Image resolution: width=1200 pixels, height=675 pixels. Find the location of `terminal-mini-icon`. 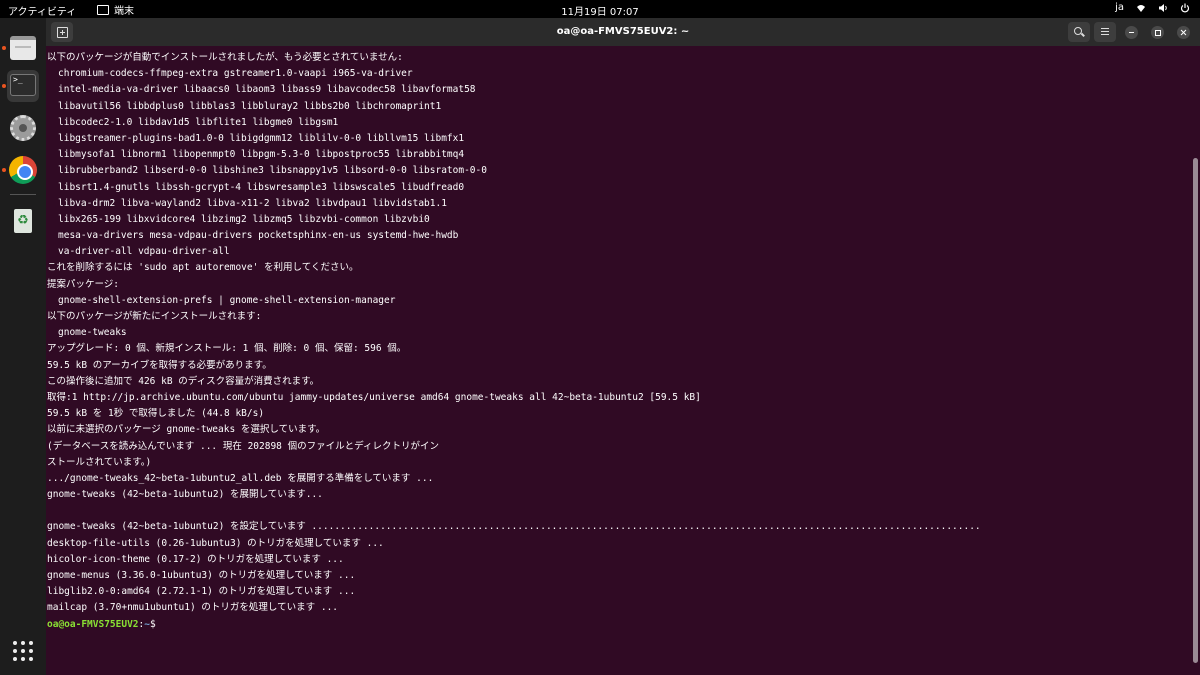

terminal-mini-icon is located at coordinates (103, 9).